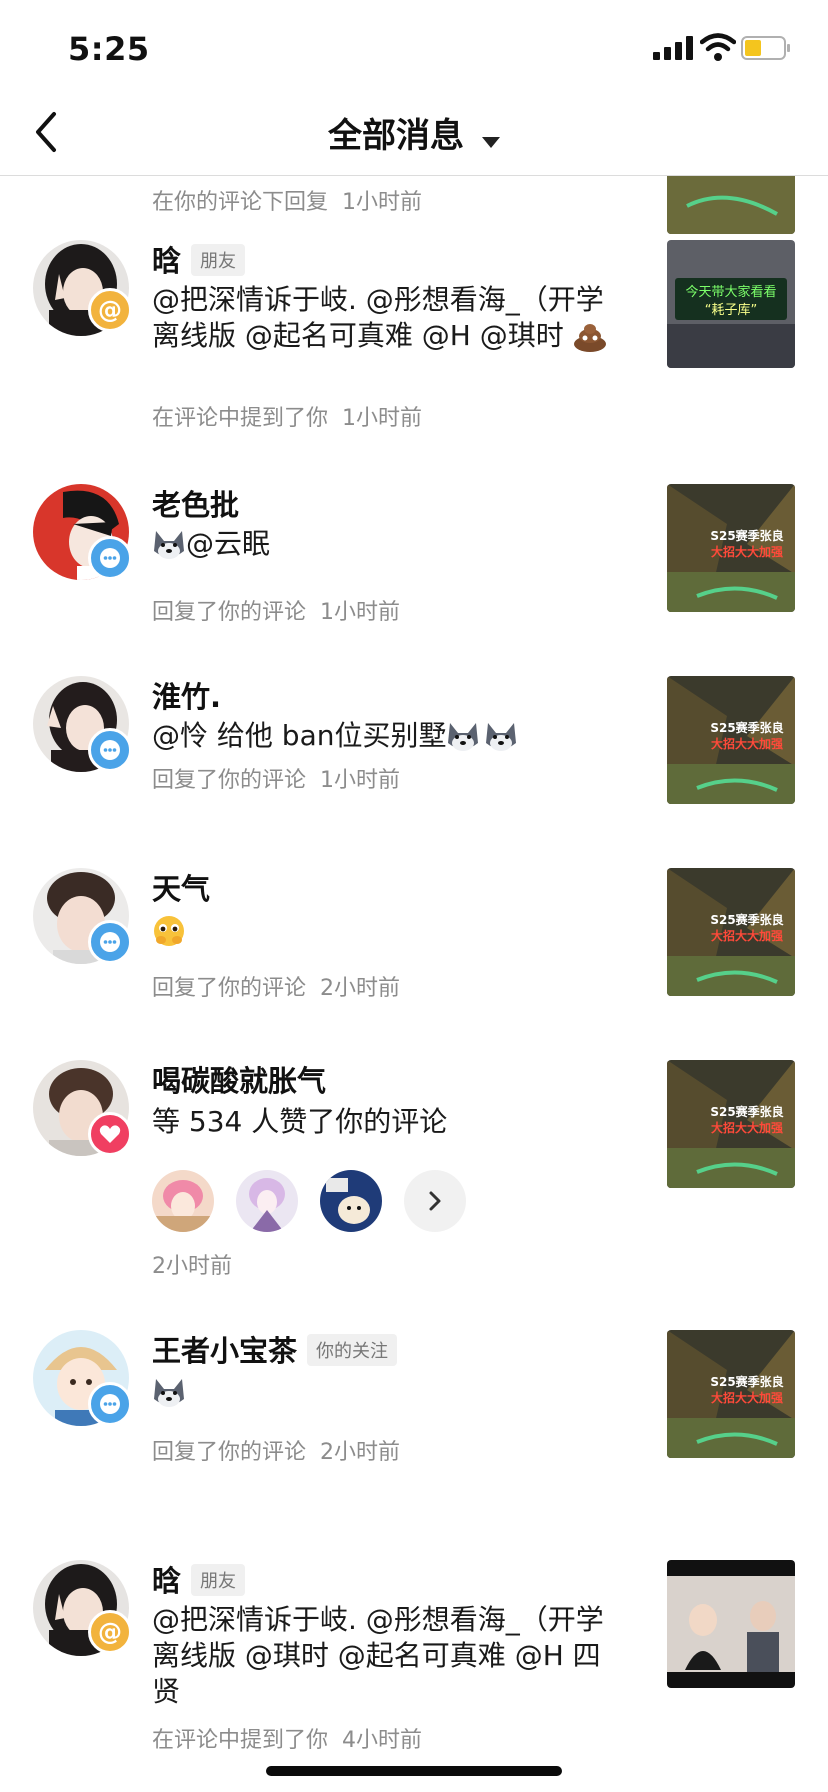 The image size is (828, 1792). I want to click on thumbnail-caption: “耗子库”, so click(731, 310).